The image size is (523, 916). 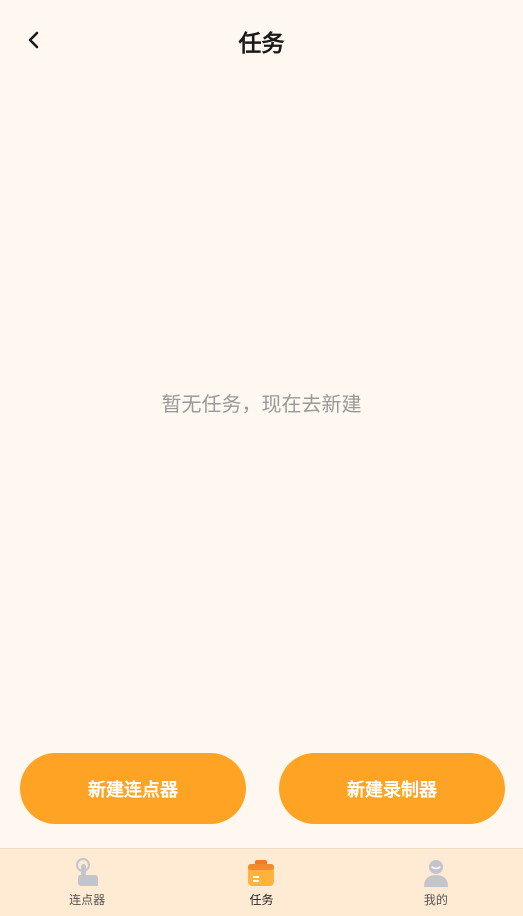 I want to click on empty-state-message: 暂无任务，现在去新建, so click(x=261, y=404).